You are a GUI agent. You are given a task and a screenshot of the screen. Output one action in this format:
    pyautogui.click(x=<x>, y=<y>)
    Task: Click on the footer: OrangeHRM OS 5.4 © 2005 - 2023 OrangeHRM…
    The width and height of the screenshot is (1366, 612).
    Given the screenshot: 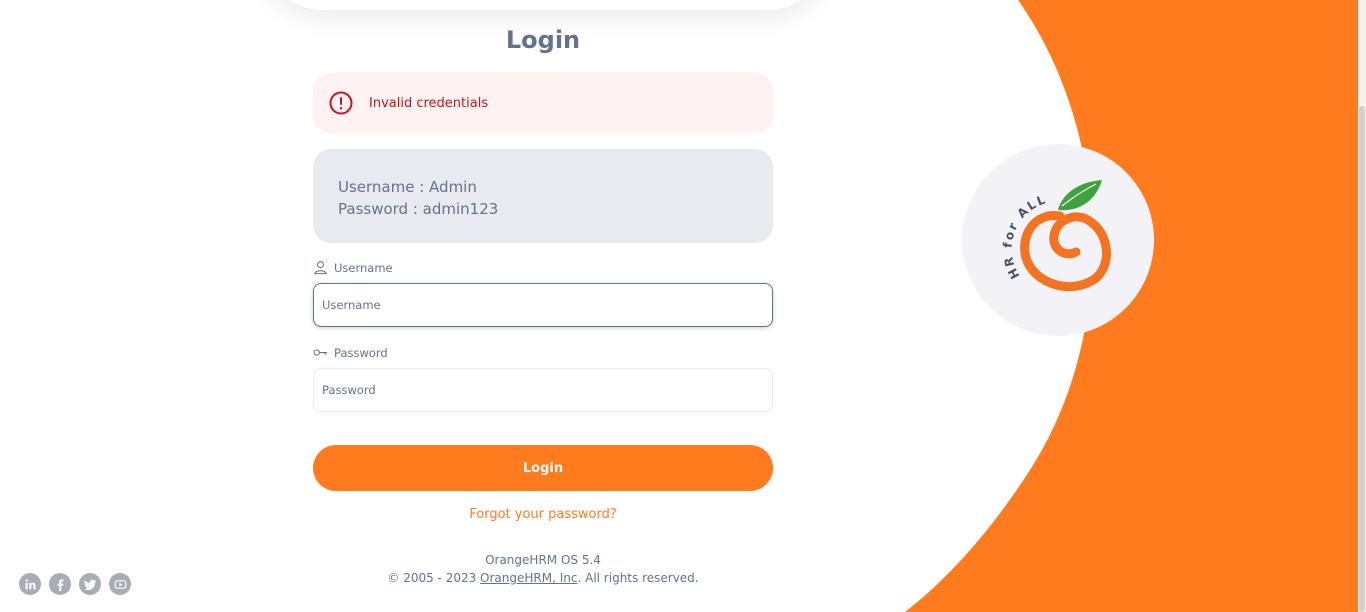 What is the action you would take?
    pyautogui.click(x=543, y=569)
    